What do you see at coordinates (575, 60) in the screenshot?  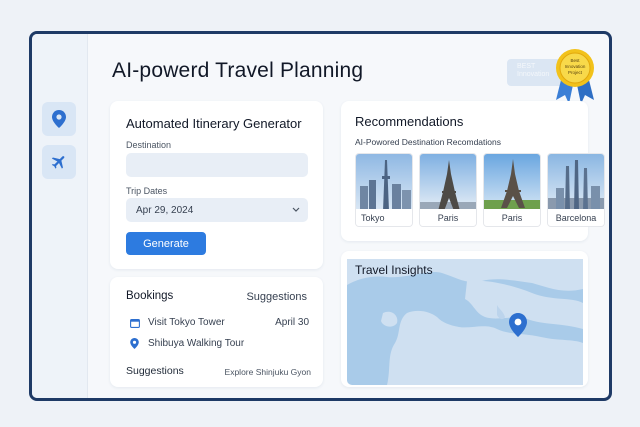 I see `badge-text-1: Best` at bounding box center [575, 60].